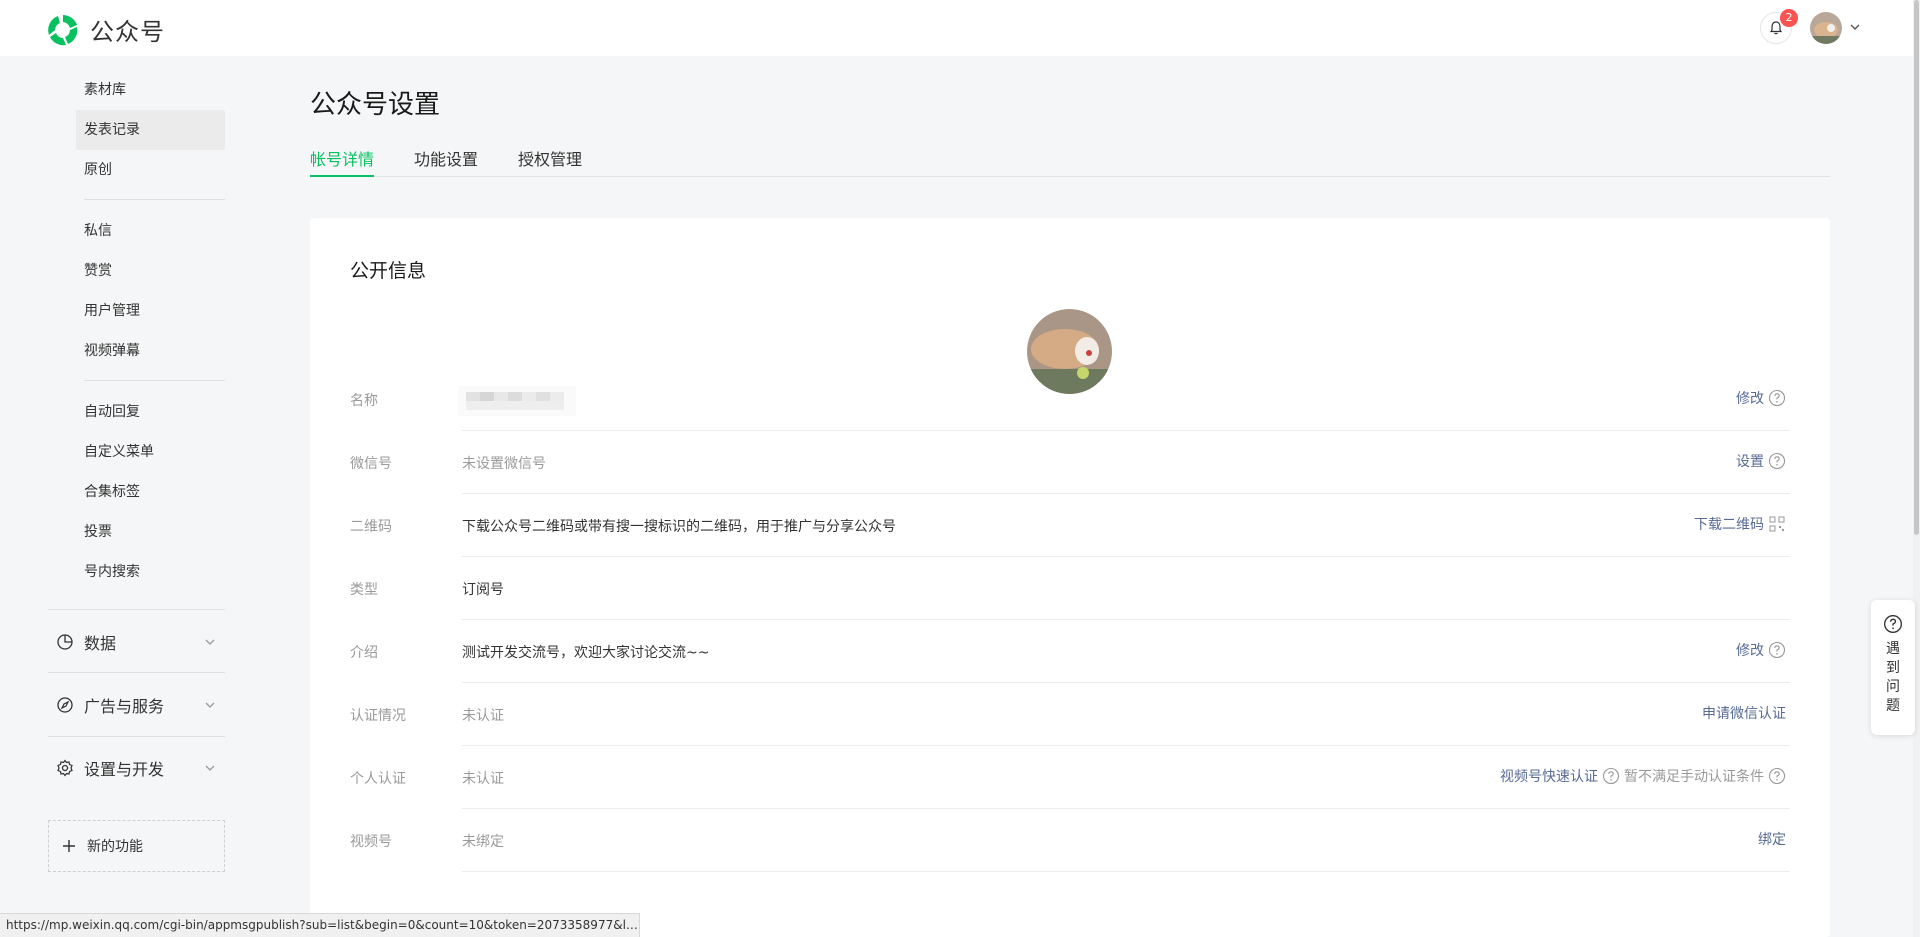 This screenshot has width=1920, height=937. I want to click on edit-intro-link: 修改, so click(1750, 650).